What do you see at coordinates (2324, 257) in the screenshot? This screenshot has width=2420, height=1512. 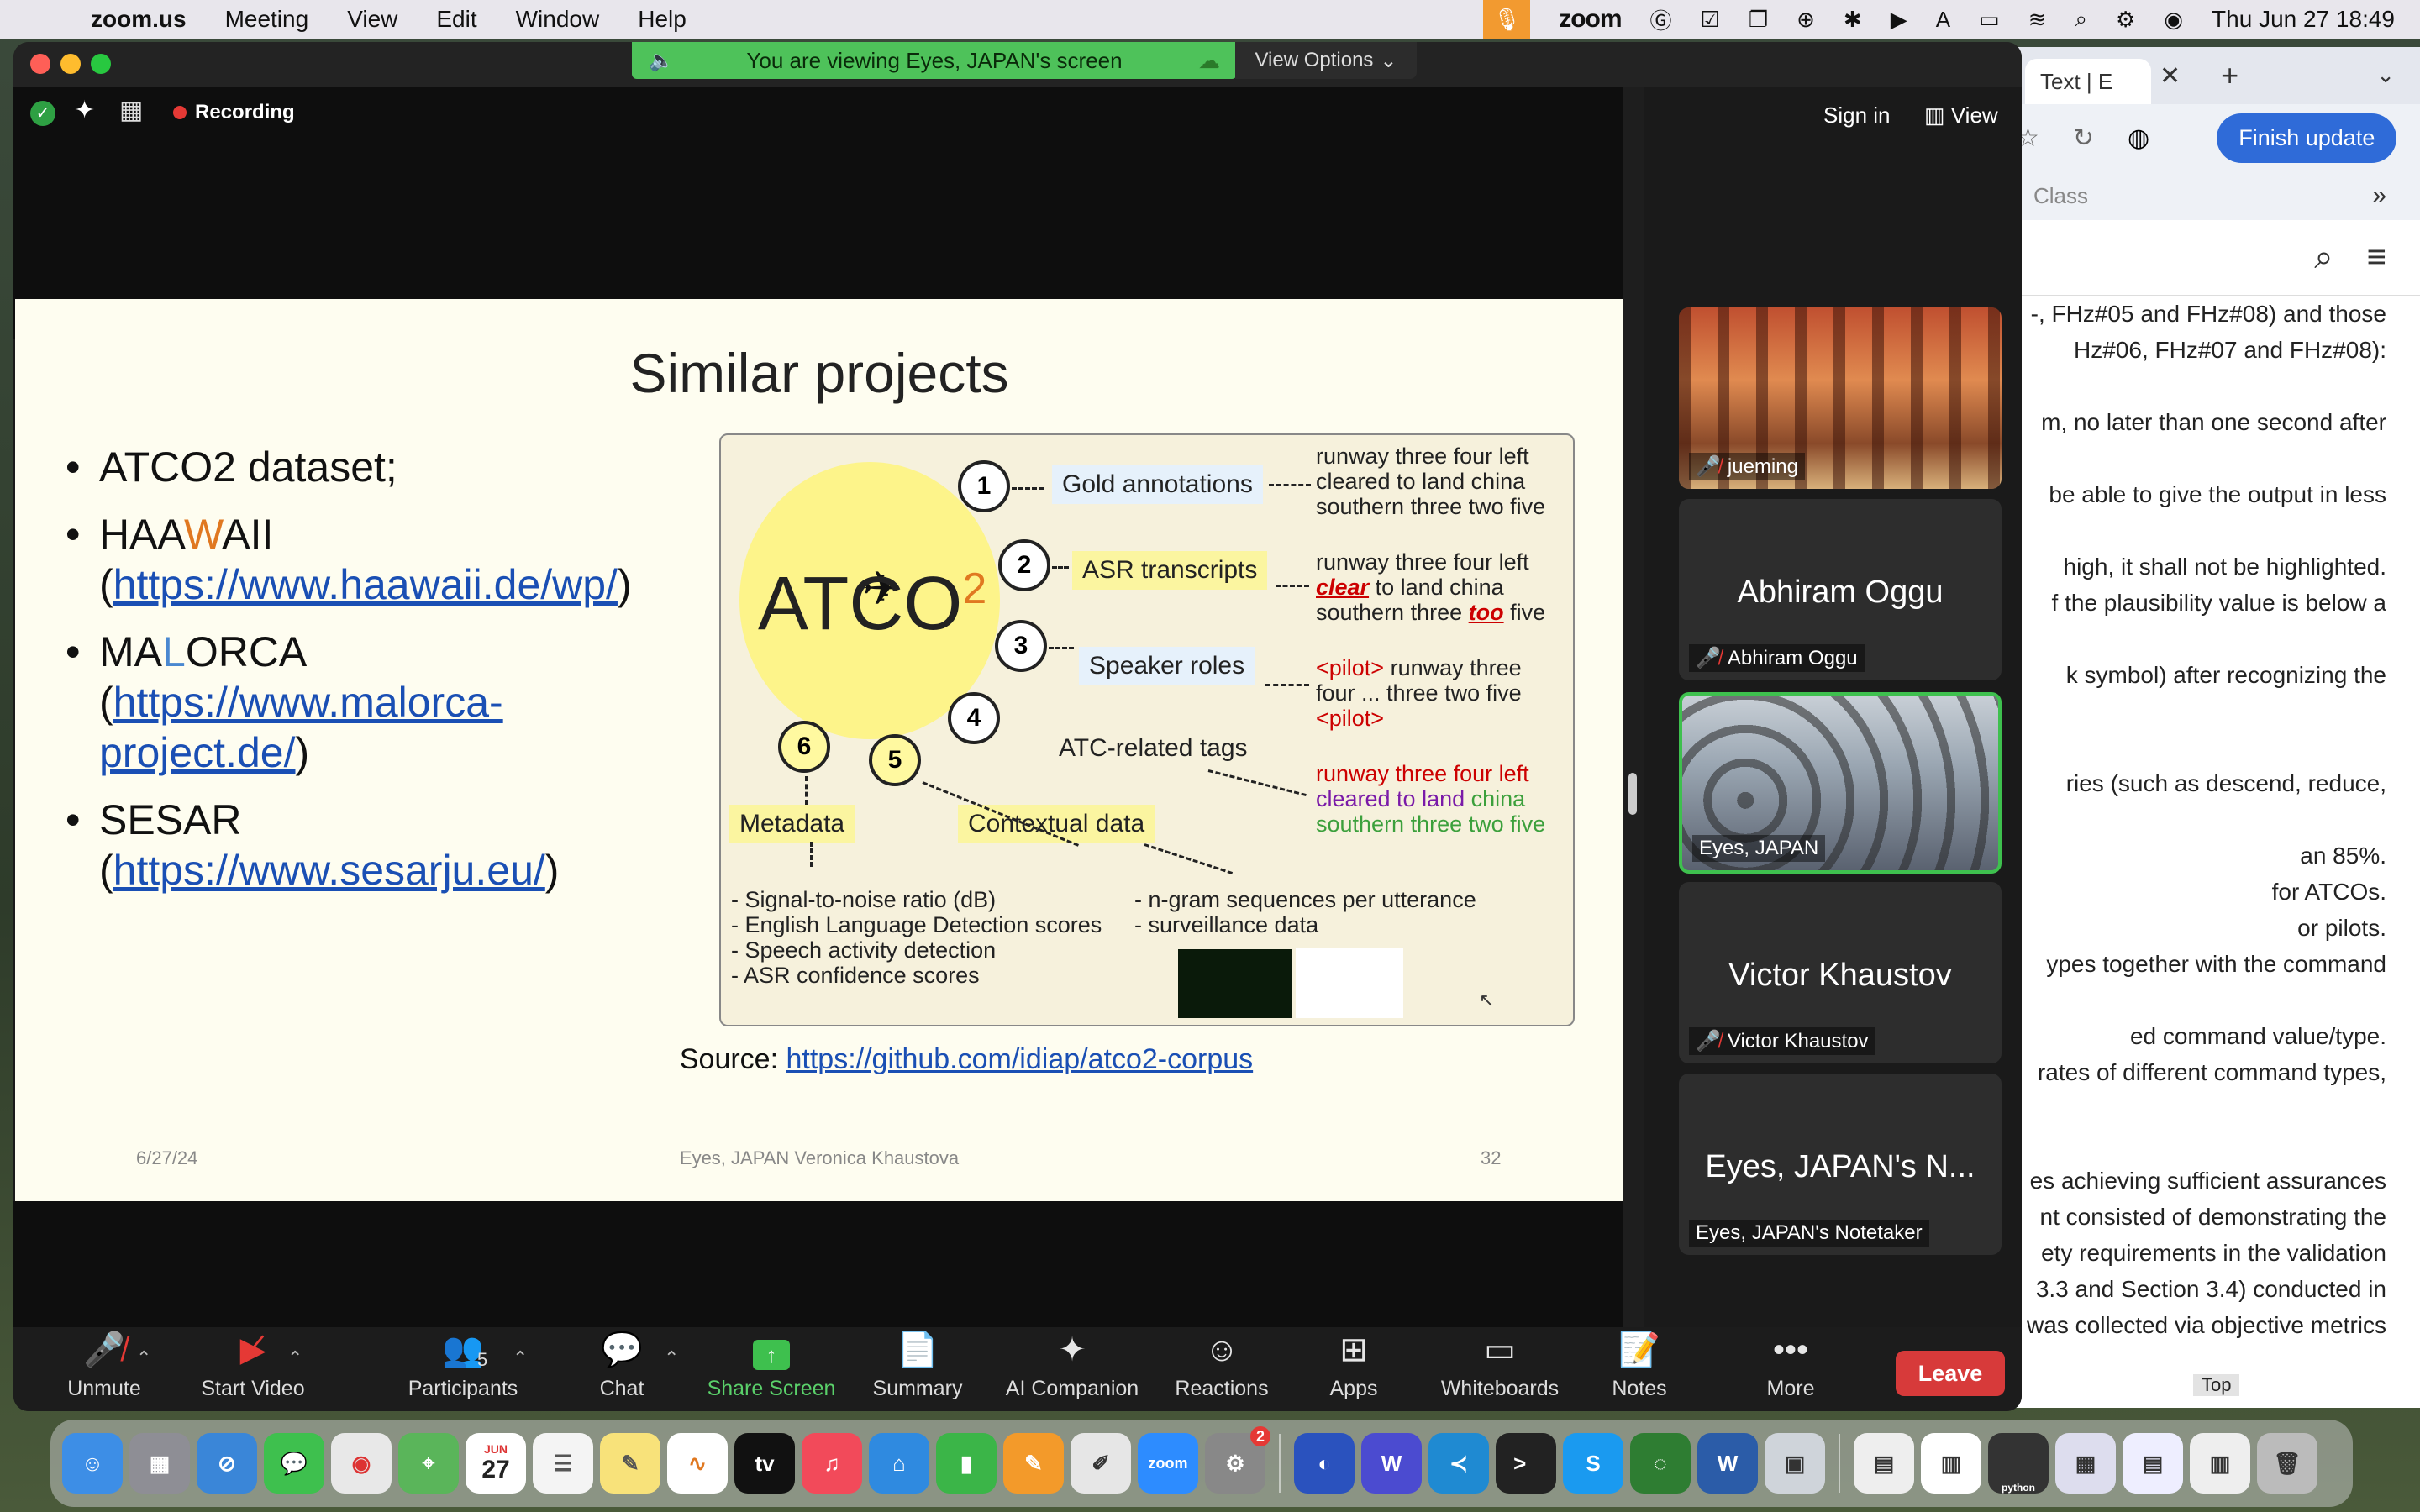 I see `site-search-icon: ⌕` at bounding box center [2324, 257].